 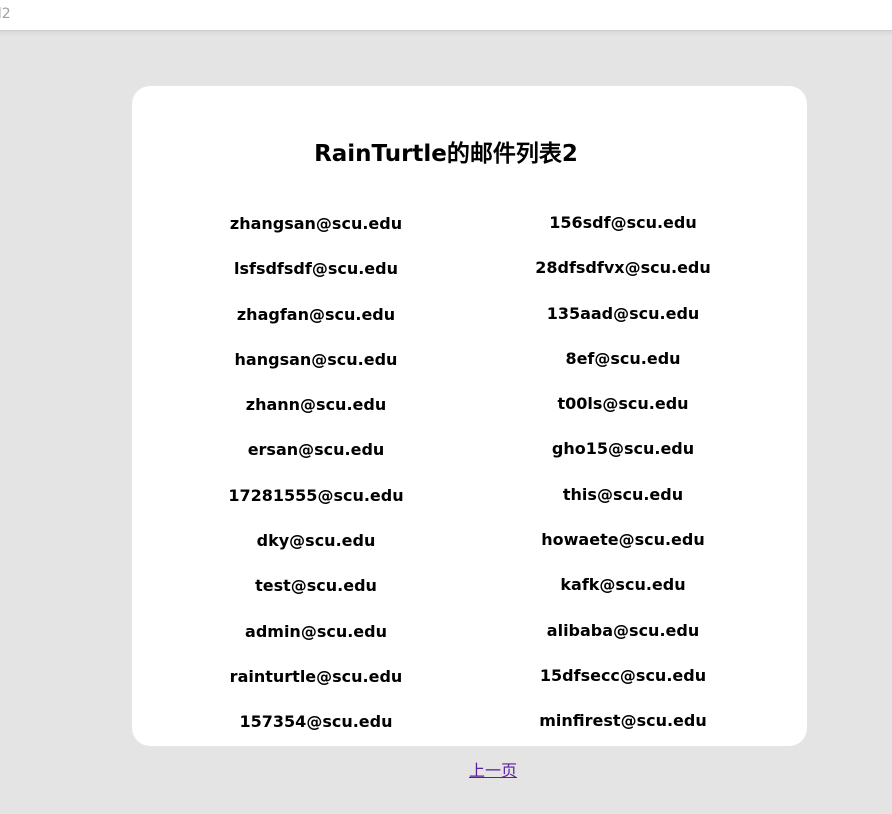 I want to click on email-item: dky@scu.edu, so click(x=316, y=541).